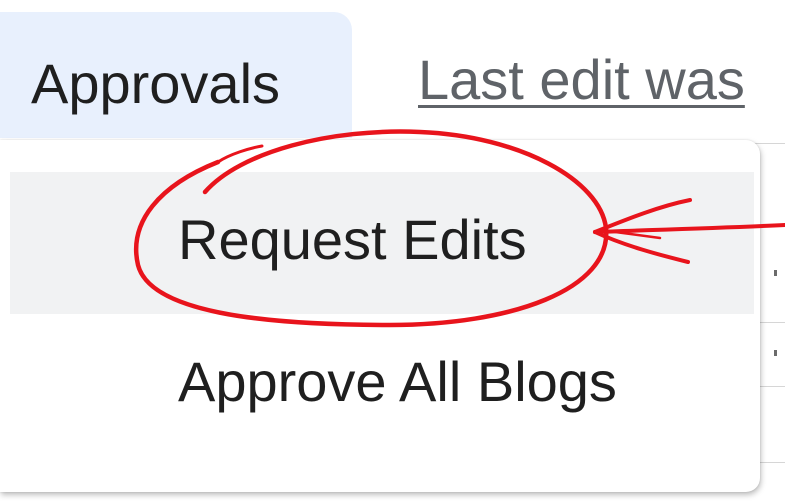 Image resolution: width=785 pixels, height=503 pixels. I want to click on menu-item-label: Approve All Blogs, so click(397, 381).